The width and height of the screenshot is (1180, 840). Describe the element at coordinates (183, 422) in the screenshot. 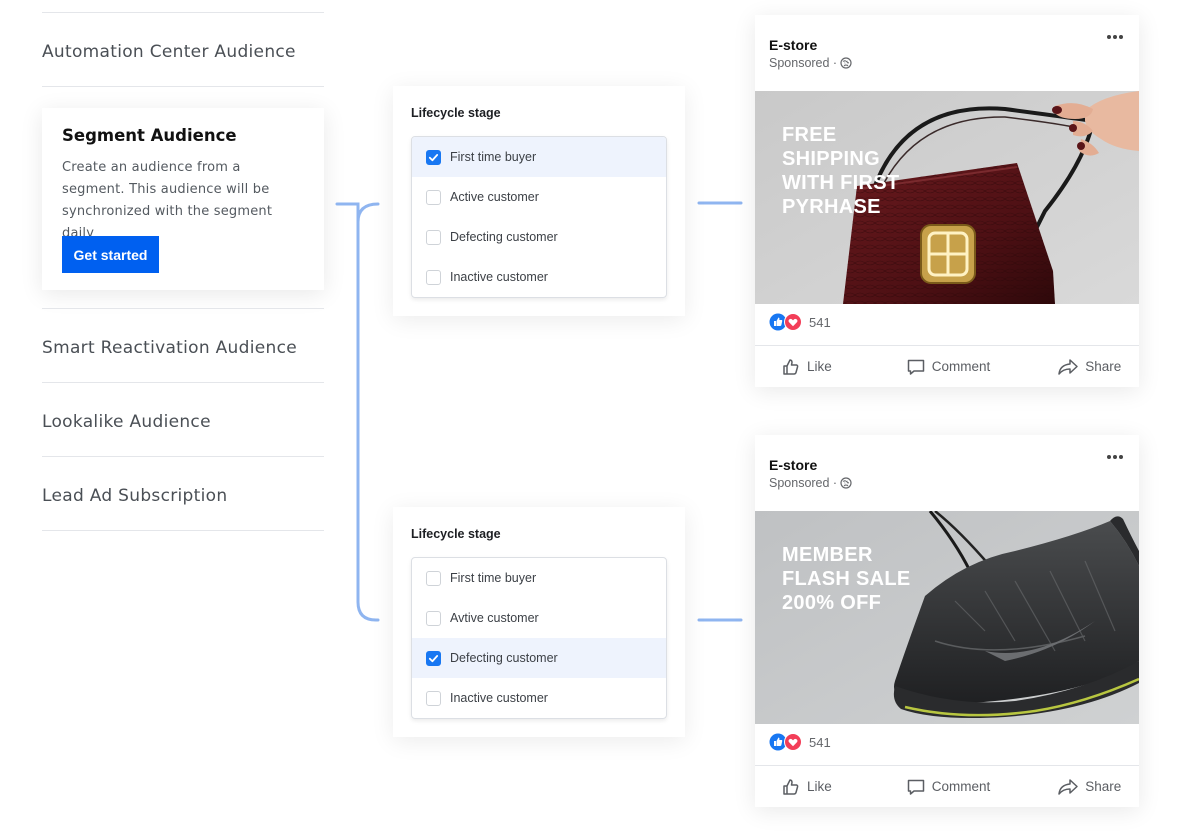

I see `menu-item-lookalike: Lookalike Audience` at that location.